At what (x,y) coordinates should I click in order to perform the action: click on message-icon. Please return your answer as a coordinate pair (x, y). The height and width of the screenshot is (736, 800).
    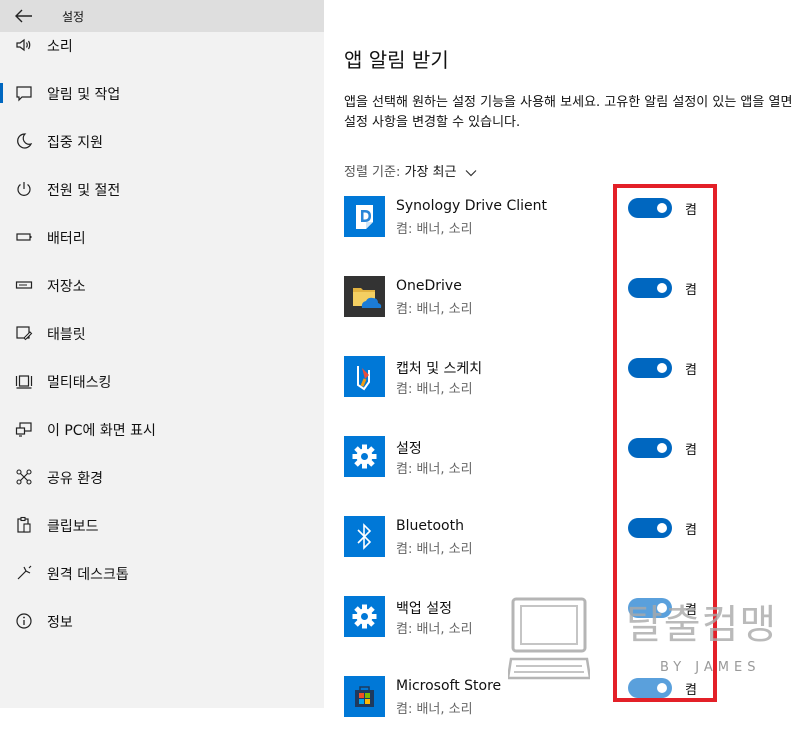
    Looking at the image, I should click on (24, 94).